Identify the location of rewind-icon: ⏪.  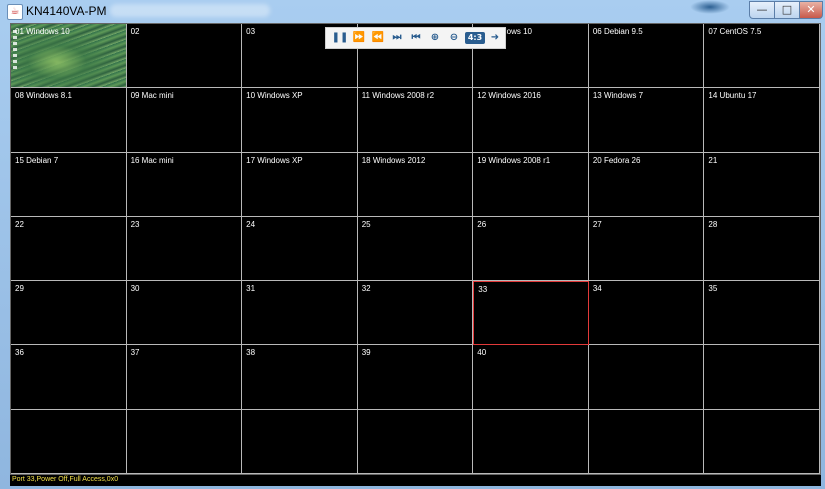
(378, 38).